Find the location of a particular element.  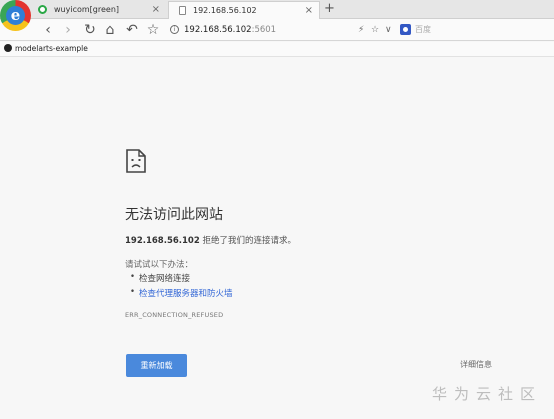

new-tab-button: + is located at coordinates (329, 9).